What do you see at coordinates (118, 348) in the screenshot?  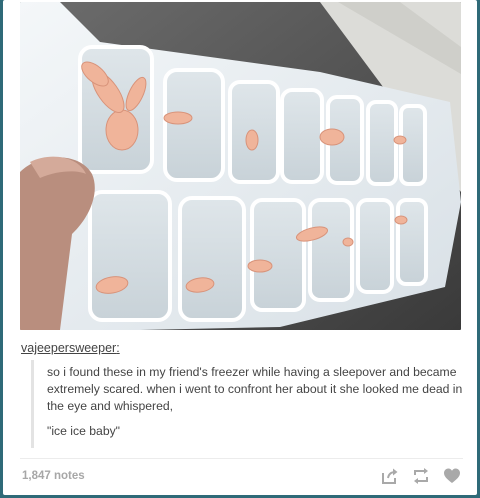 I see `post-author-colon: :` at bounding box center [118, 348].